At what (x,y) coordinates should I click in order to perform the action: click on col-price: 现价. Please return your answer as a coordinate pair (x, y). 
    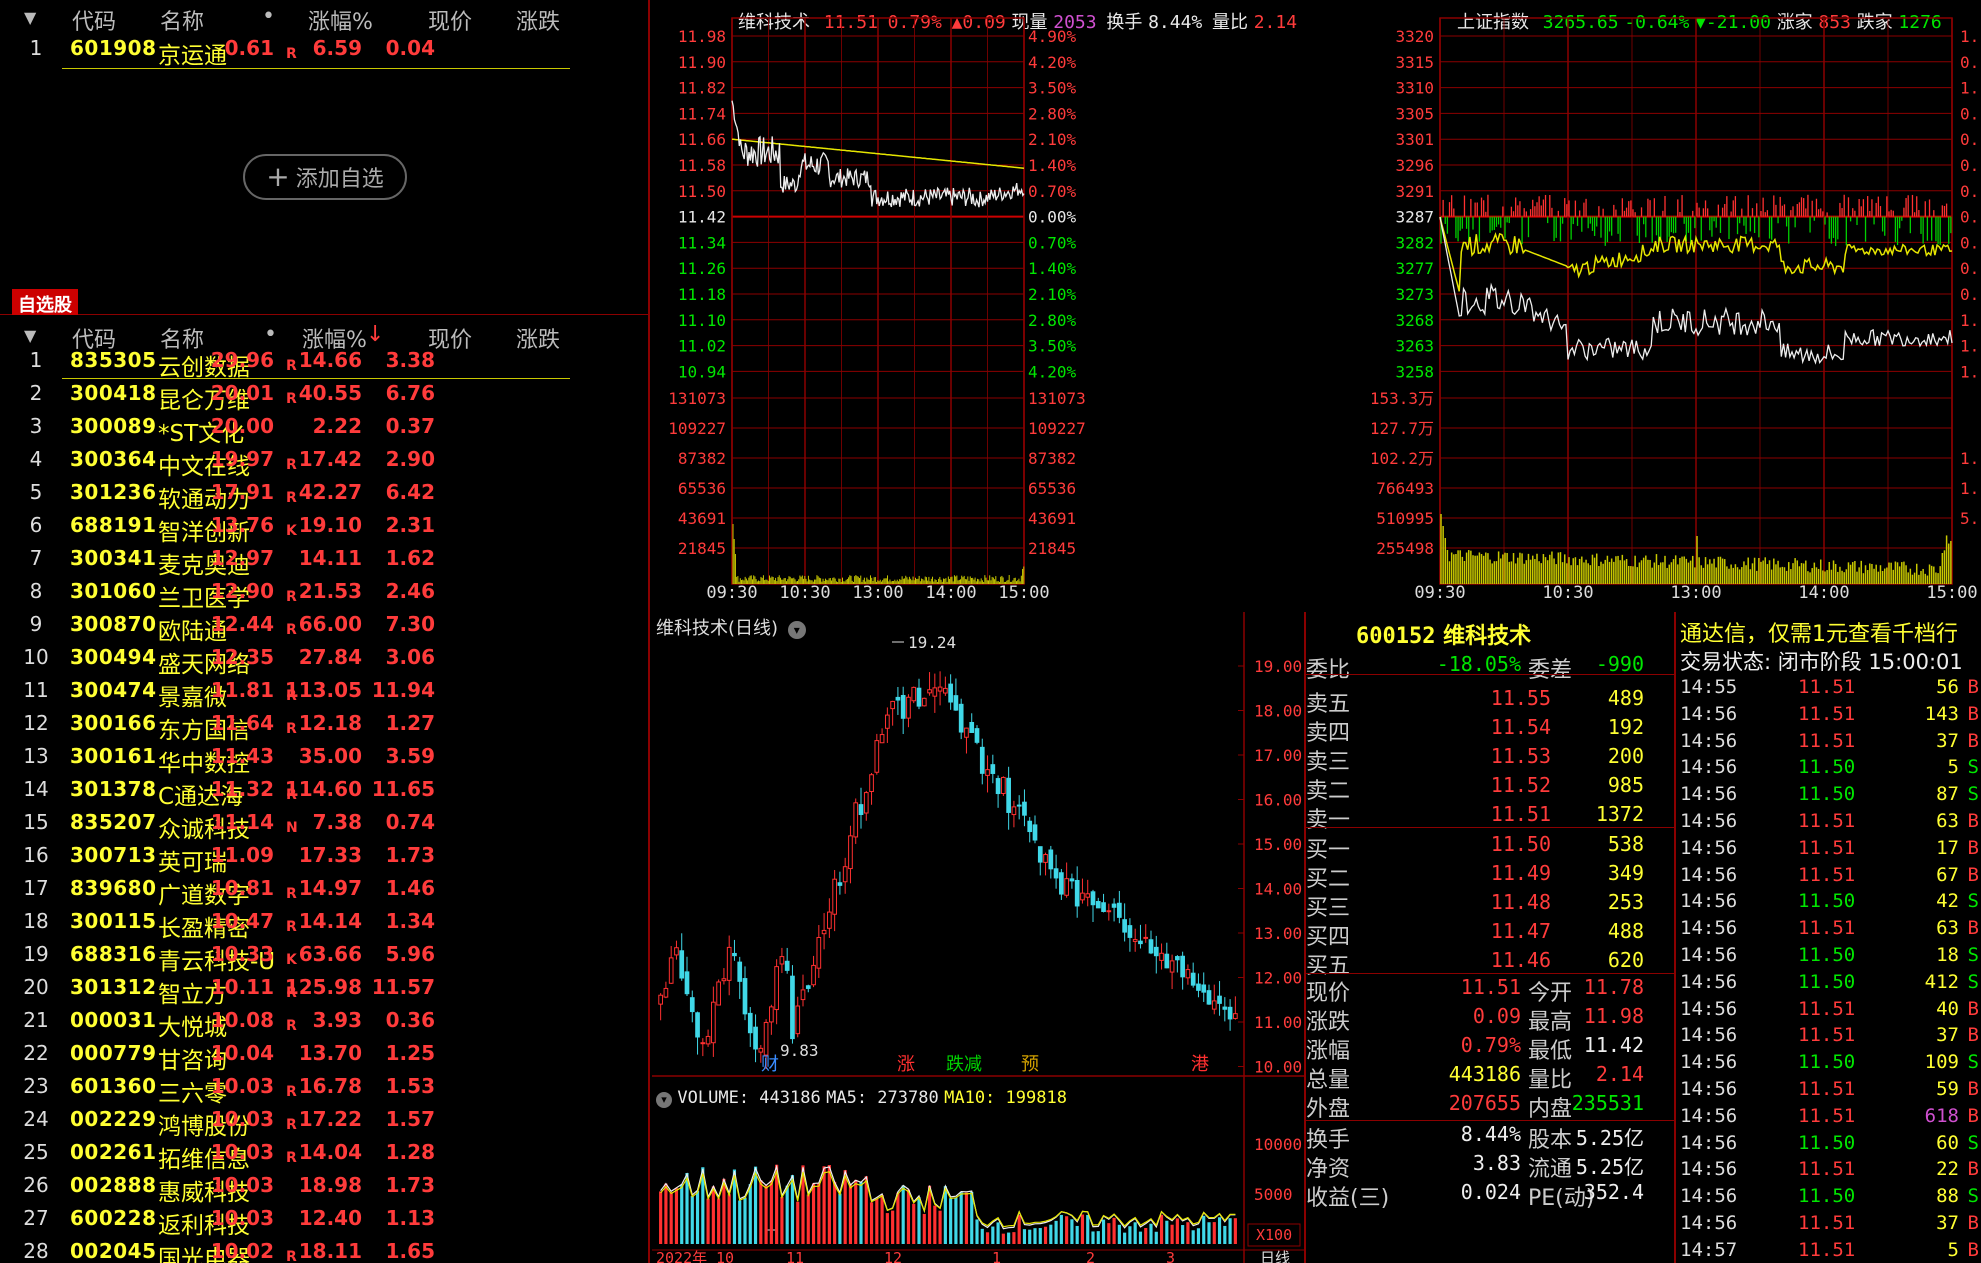
    Looking at the image, I should click on (450, 20).